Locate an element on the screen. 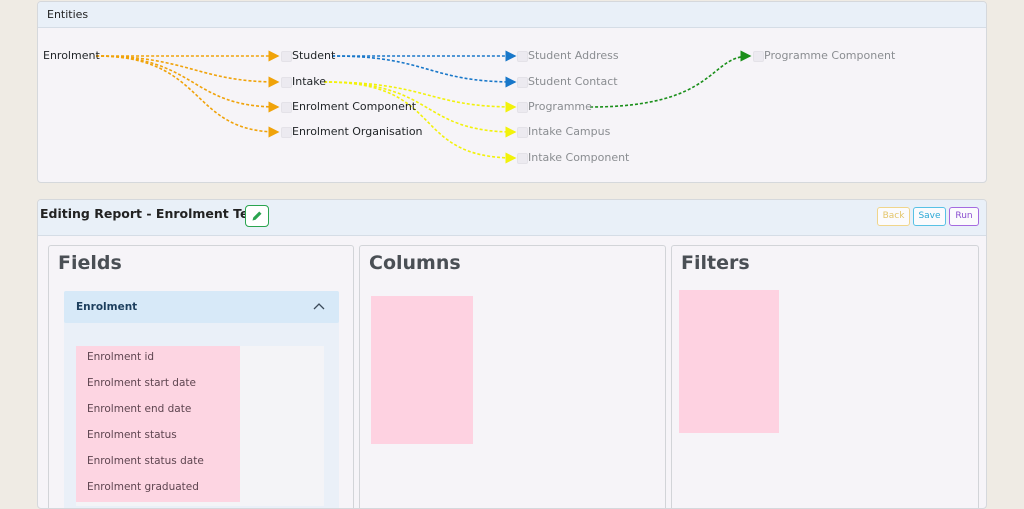  pencil-icon is located at coordinates (257, 216).